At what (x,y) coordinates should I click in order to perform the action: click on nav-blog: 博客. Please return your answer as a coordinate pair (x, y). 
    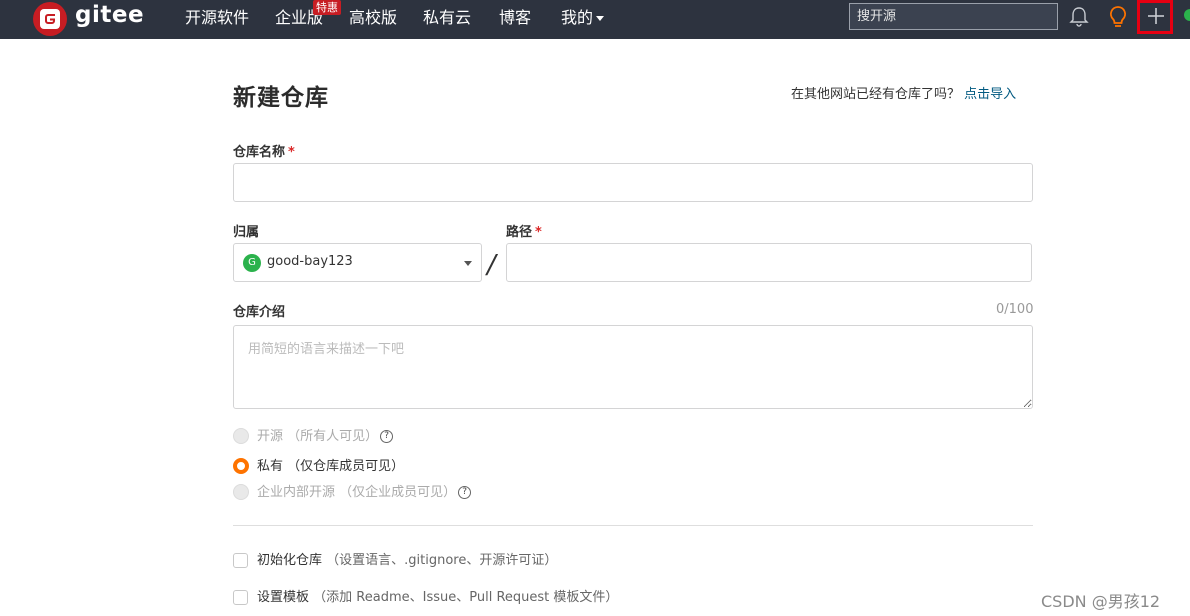
    Looking at the image, I should click on (515, 18).